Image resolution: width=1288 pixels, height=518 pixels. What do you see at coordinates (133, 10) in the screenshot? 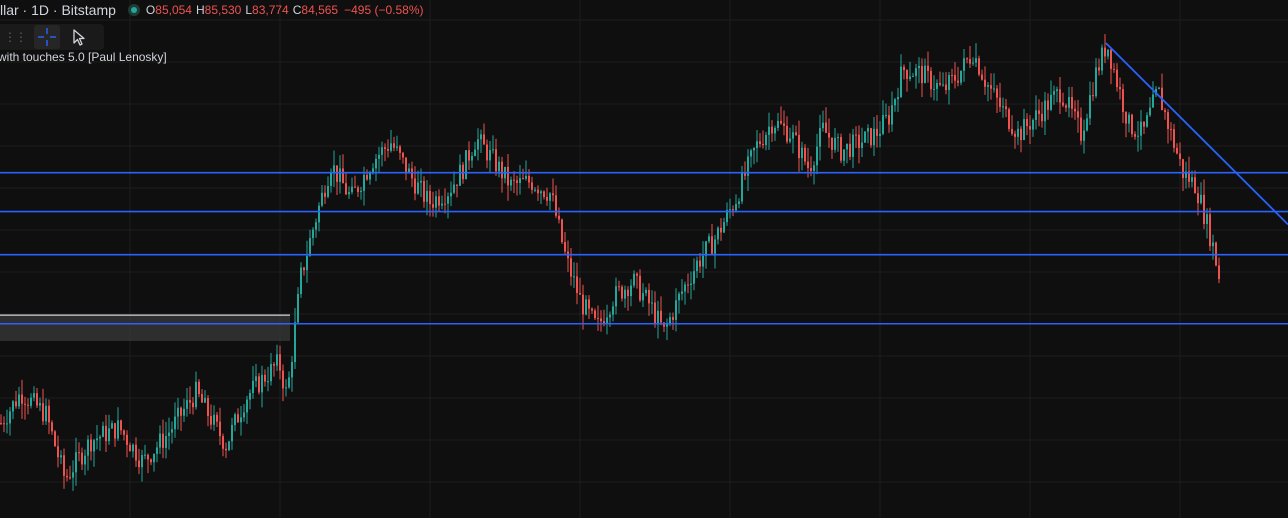
I see `market-status-icon` at bounding box center [133, 10].